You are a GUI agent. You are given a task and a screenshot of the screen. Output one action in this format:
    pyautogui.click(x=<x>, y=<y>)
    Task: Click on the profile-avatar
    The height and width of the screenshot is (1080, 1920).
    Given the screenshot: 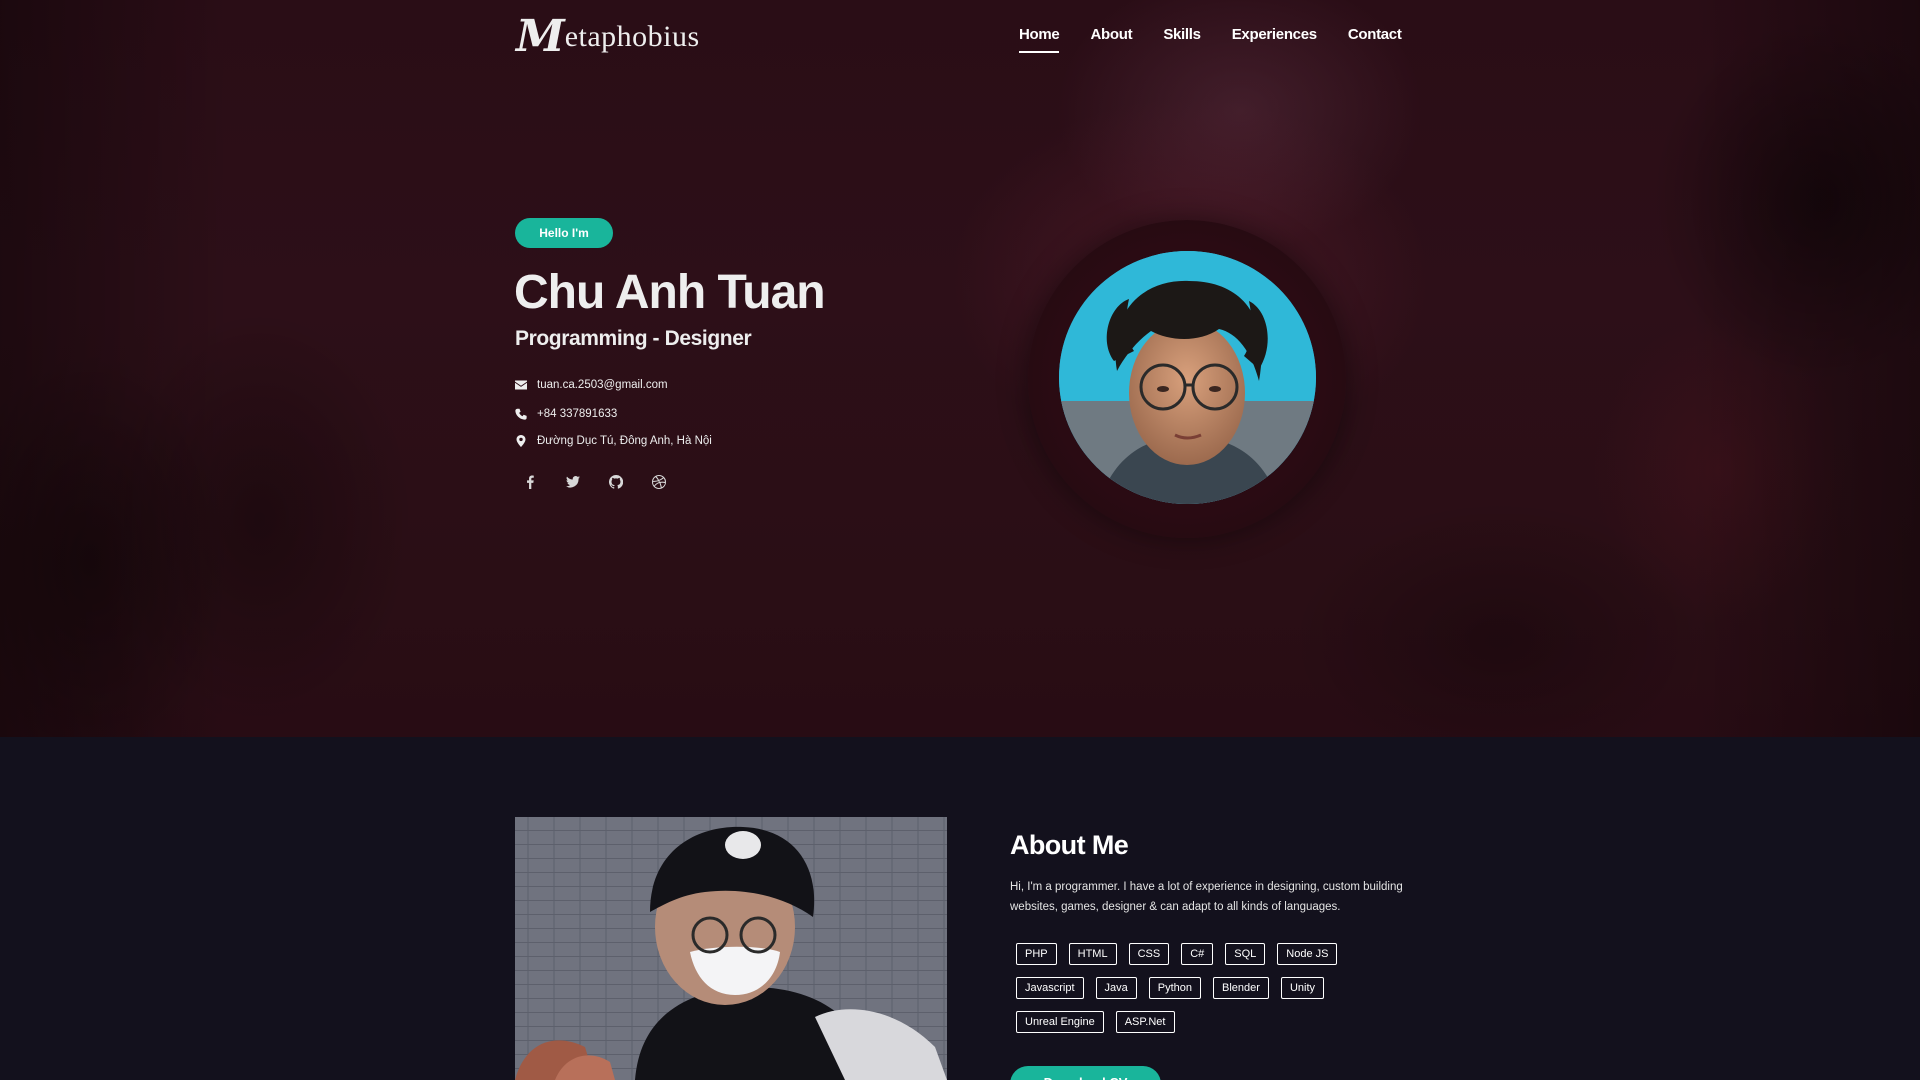 What is the action you would take?
    pyautogui.click(x=1187, y=377)
    